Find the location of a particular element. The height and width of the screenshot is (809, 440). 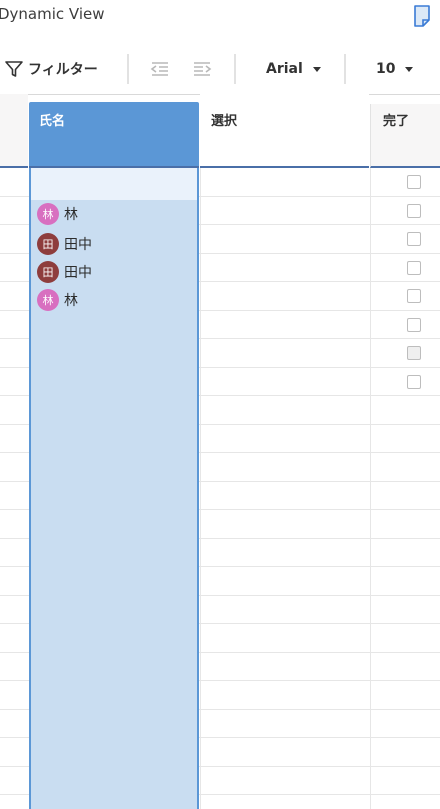

filter-icon is located at coordinates (14, 69).